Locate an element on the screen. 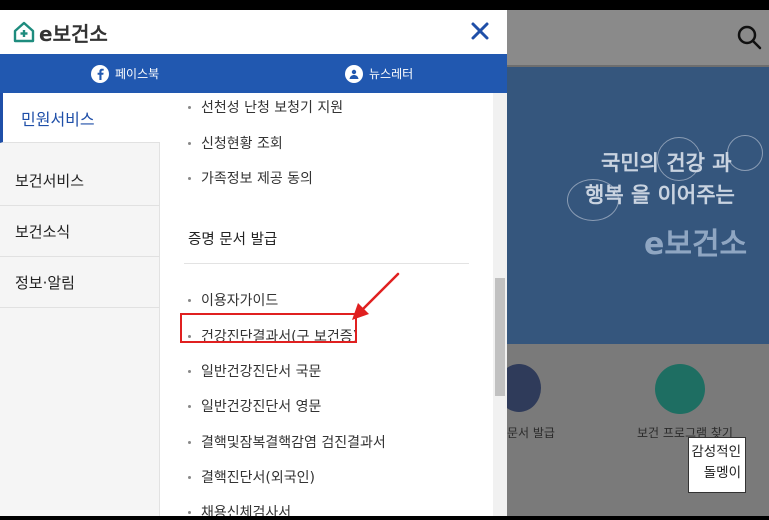 This screenshot has width=769, height=520. newsletter-icon is located at coordinates (354, 73).